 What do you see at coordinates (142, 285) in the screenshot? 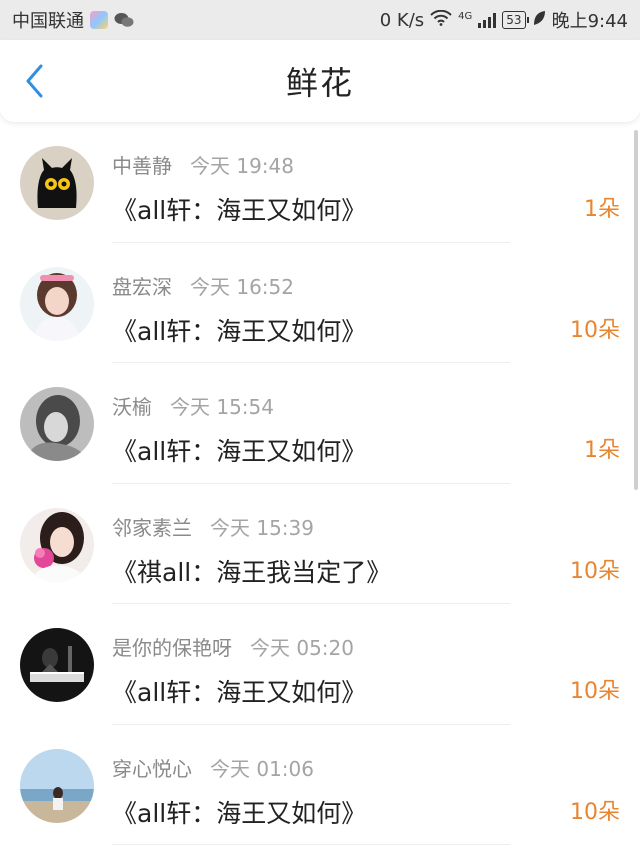
I see `username: 盘宏深` at bounding box center [142, 285].